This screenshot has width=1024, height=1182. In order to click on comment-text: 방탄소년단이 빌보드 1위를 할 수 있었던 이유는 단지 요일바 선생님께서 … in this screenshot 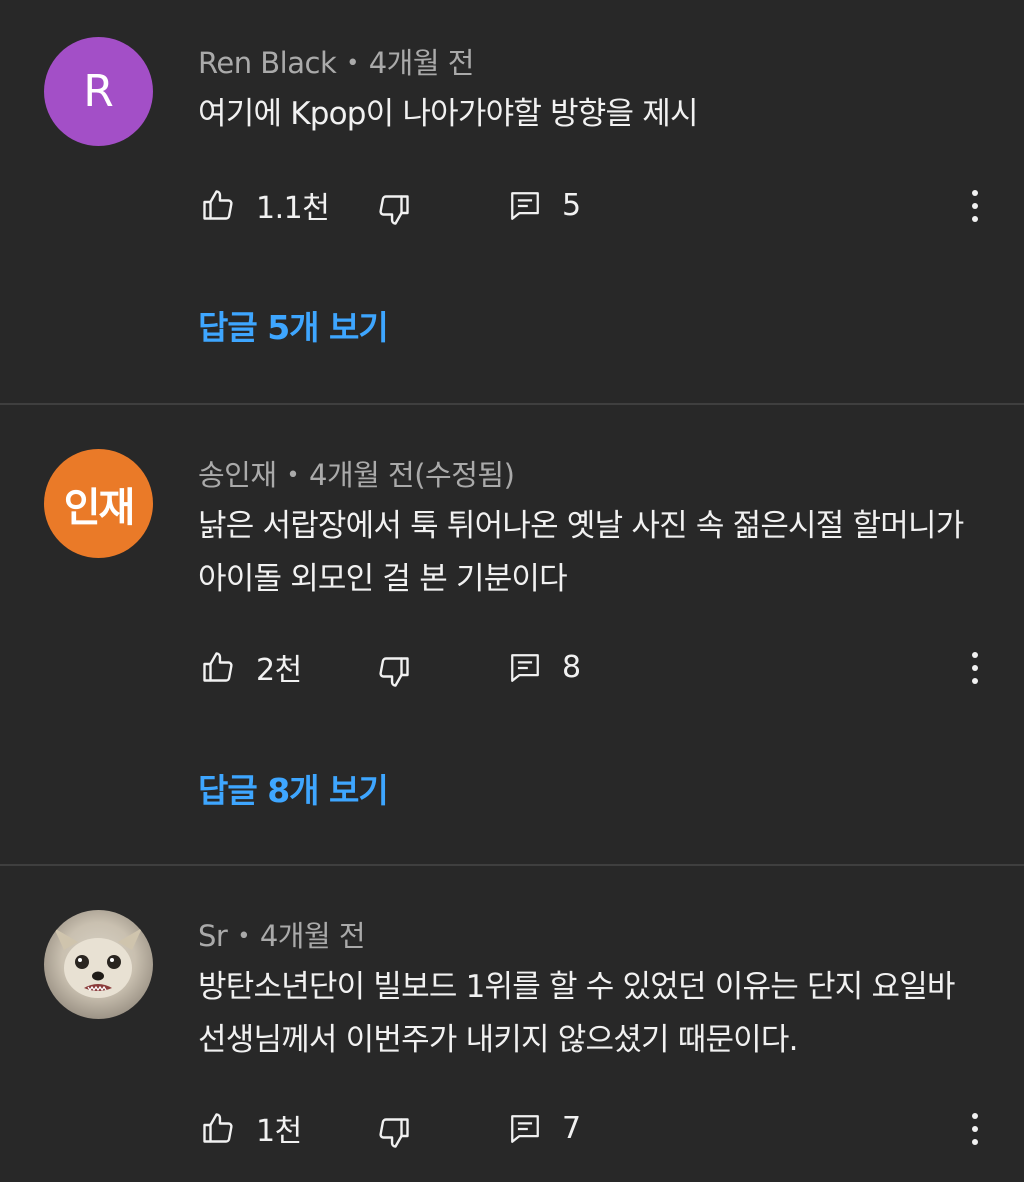, I will do `click(576, 1013)`.